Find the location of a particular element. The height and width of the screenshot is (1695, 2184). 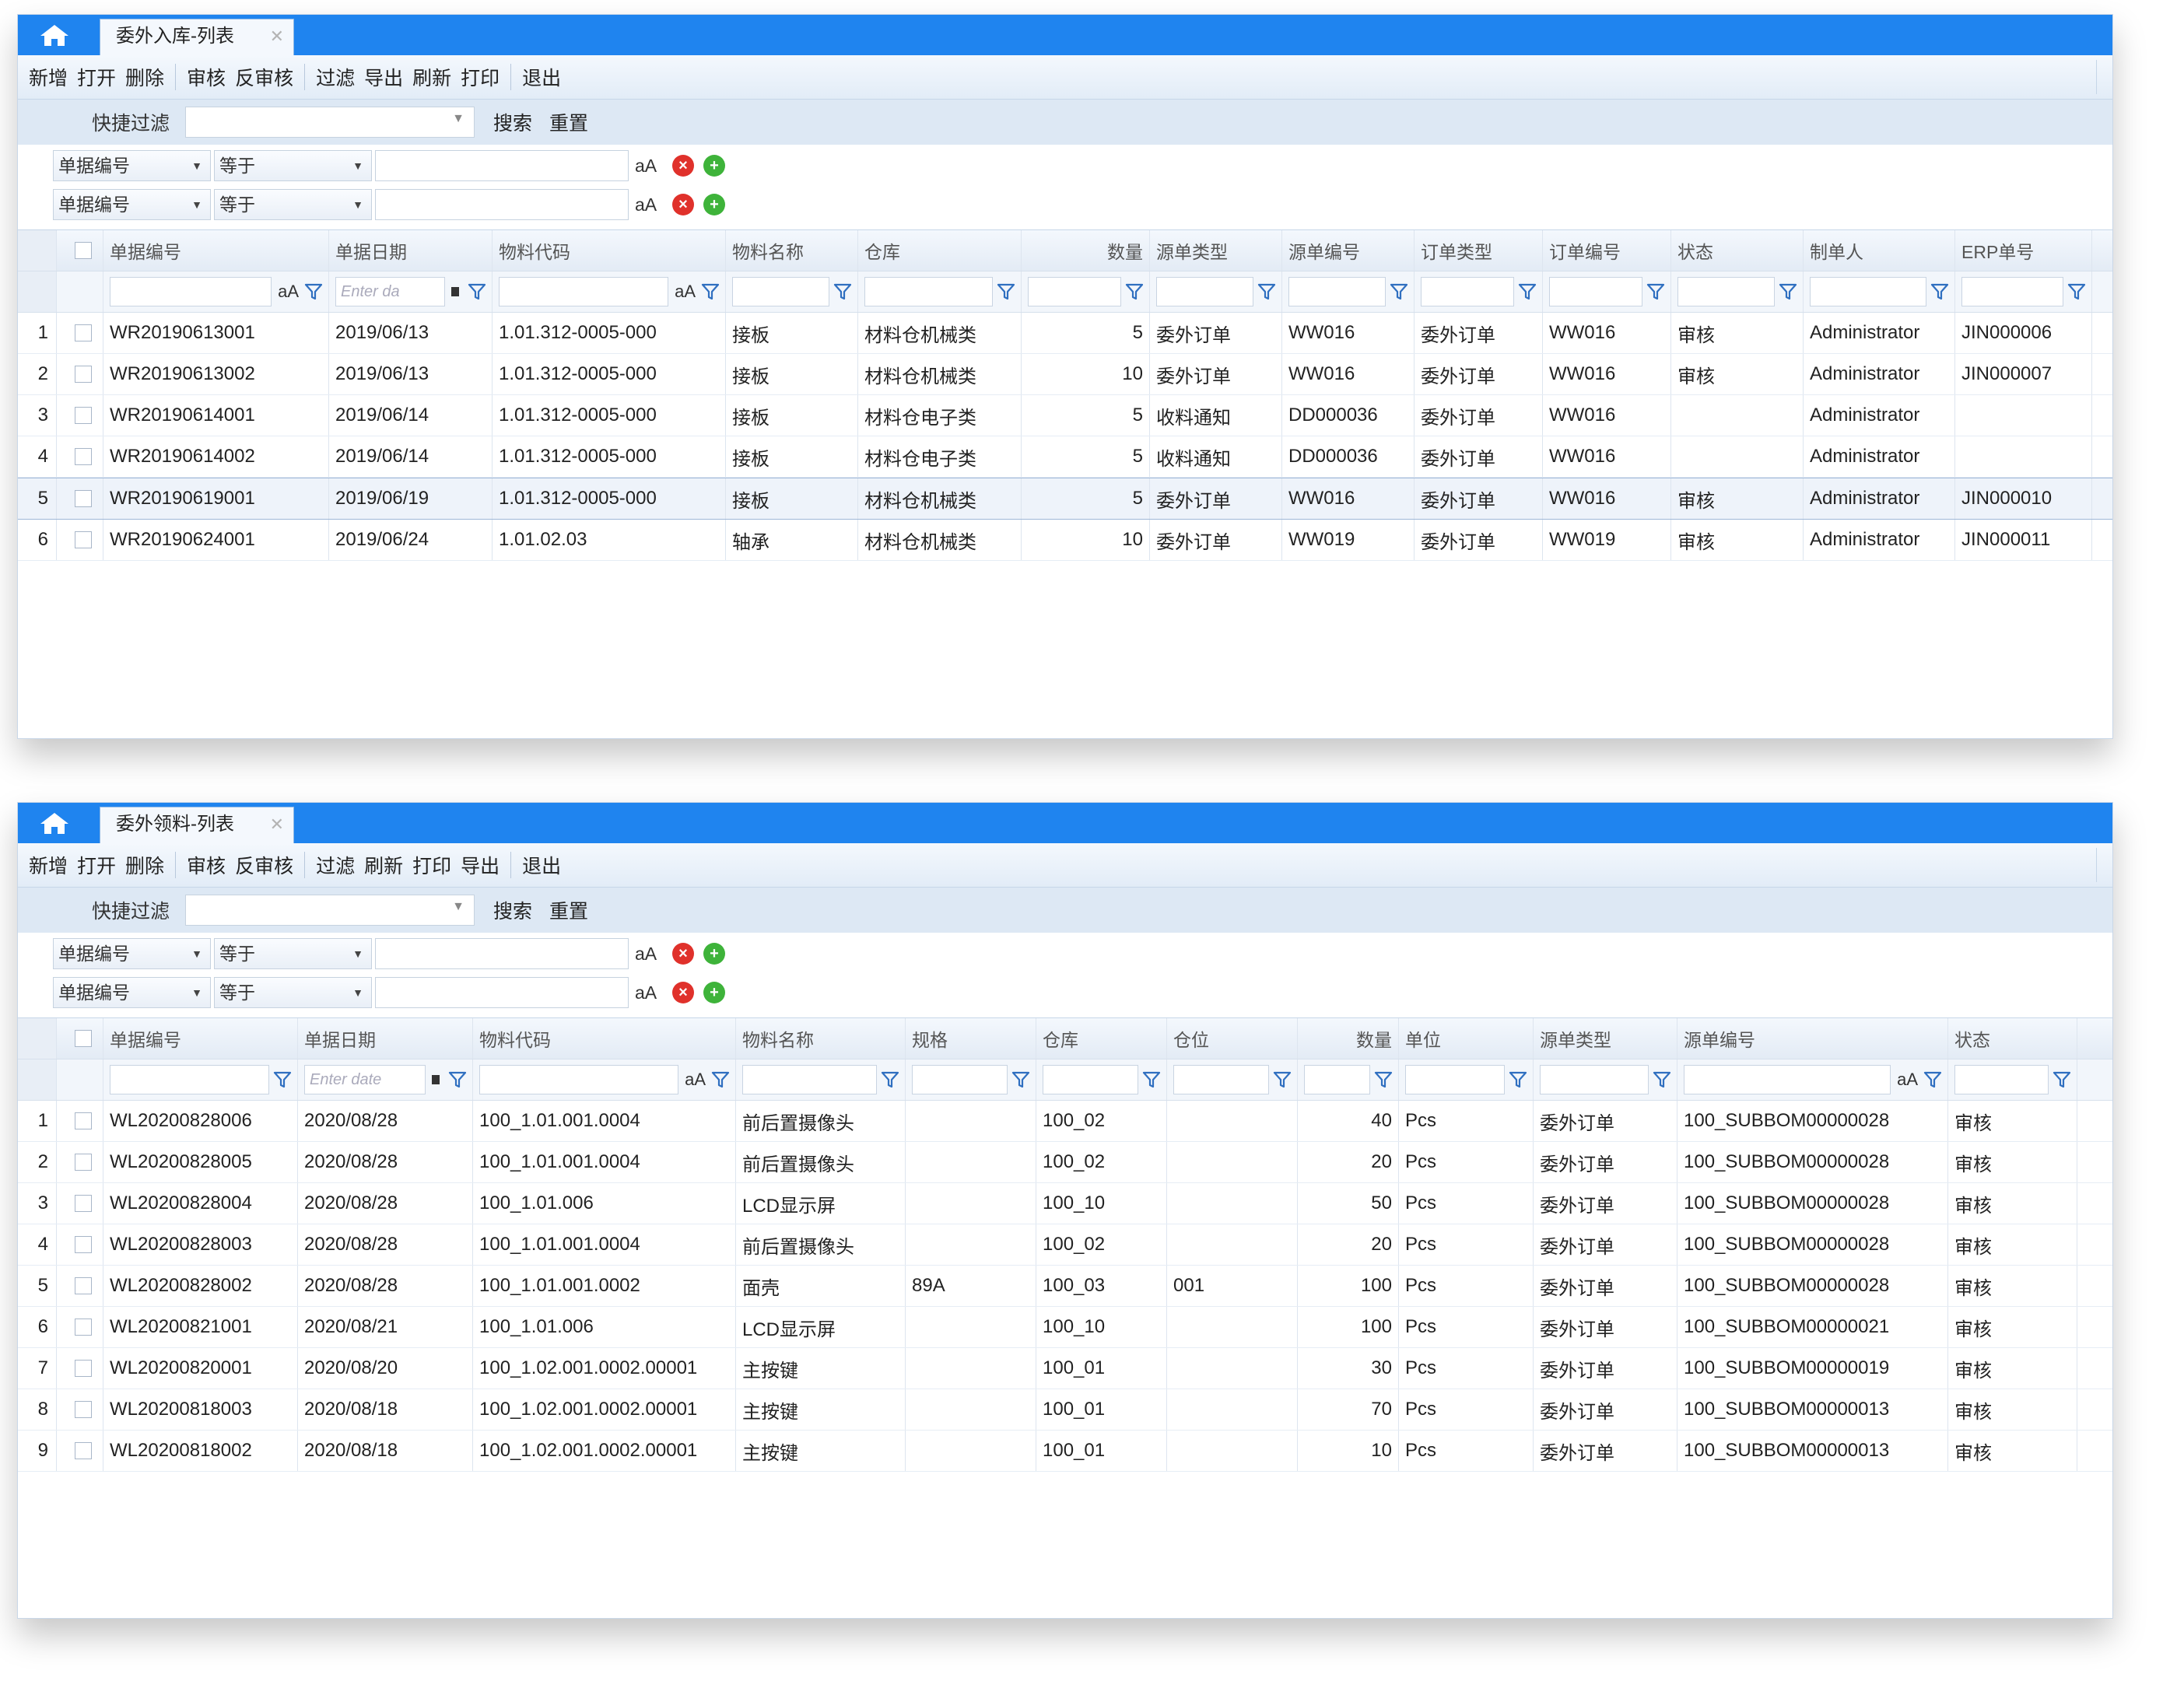

home-icon is located at coordinates (56, 36).